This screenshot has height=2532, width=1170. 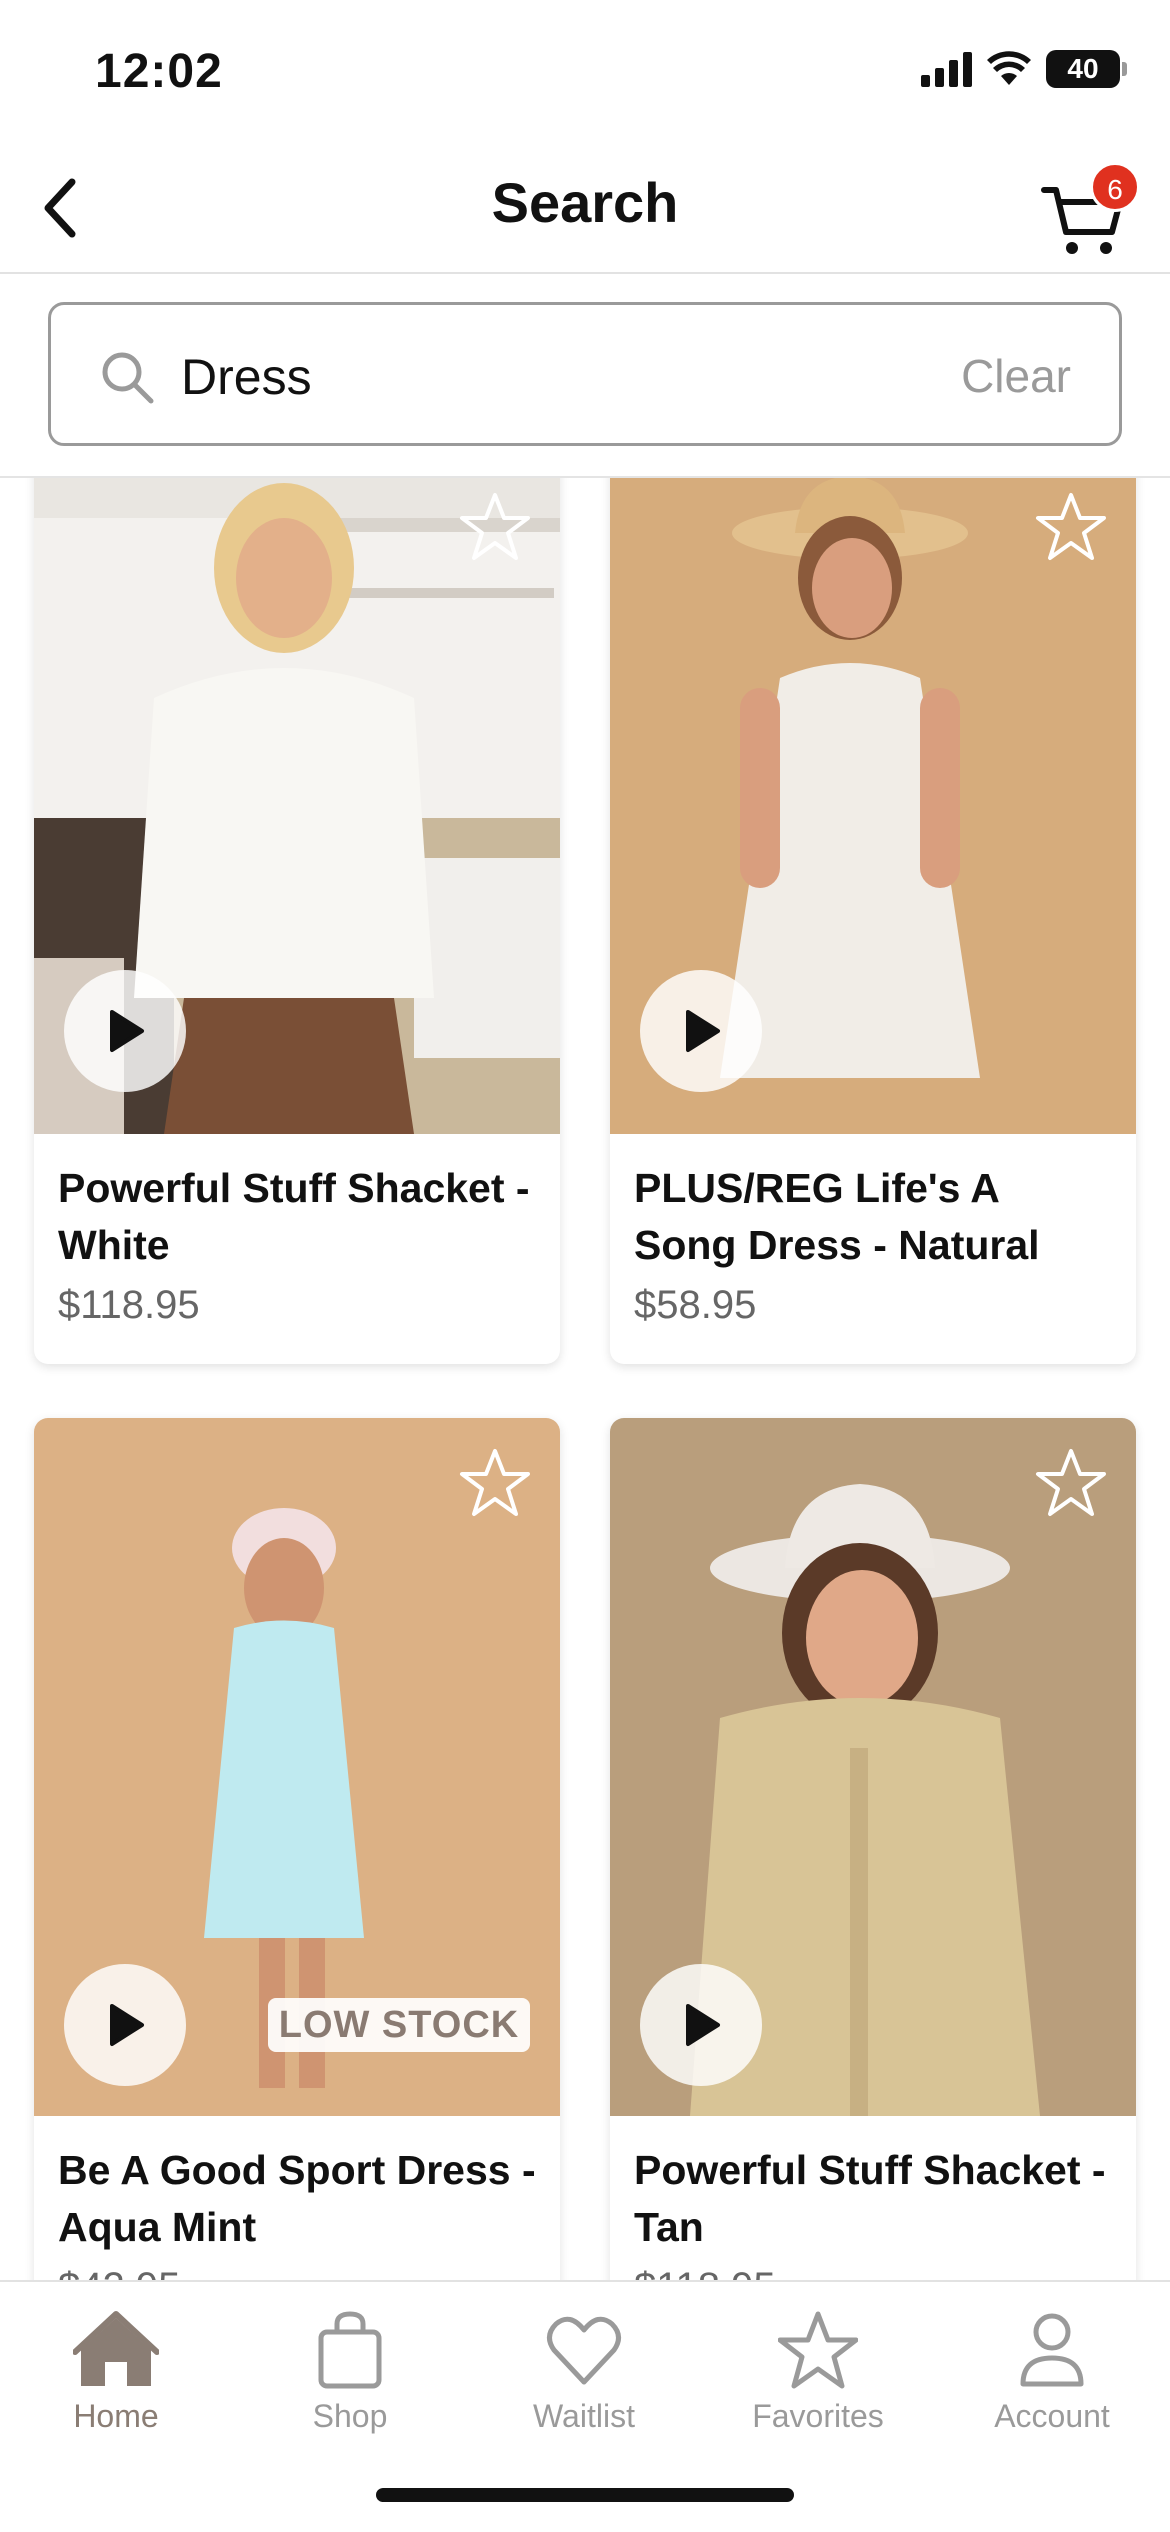 What do you see at coordinates (585, 202) in the screenshot?
I see `page-title: Search` at bounding box center [585, 202].